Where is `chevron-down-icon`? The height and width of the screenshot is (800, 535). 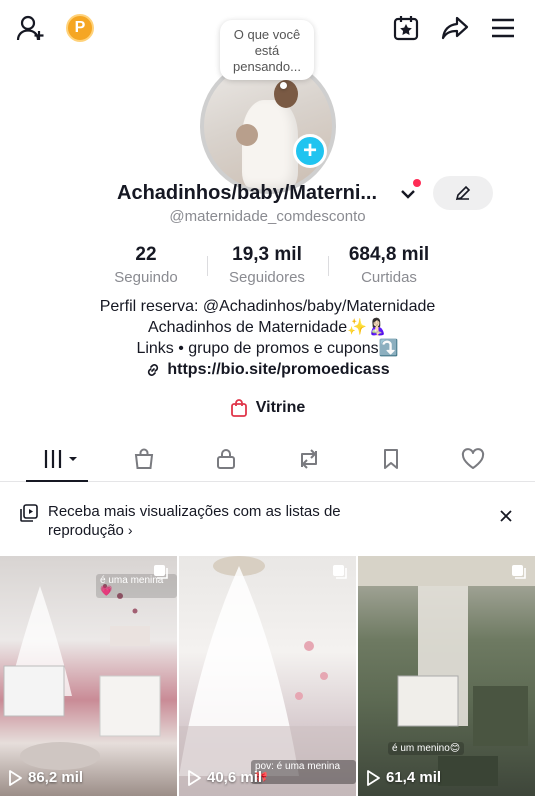
chevron-down-icon is located at coordinates (408, 194).